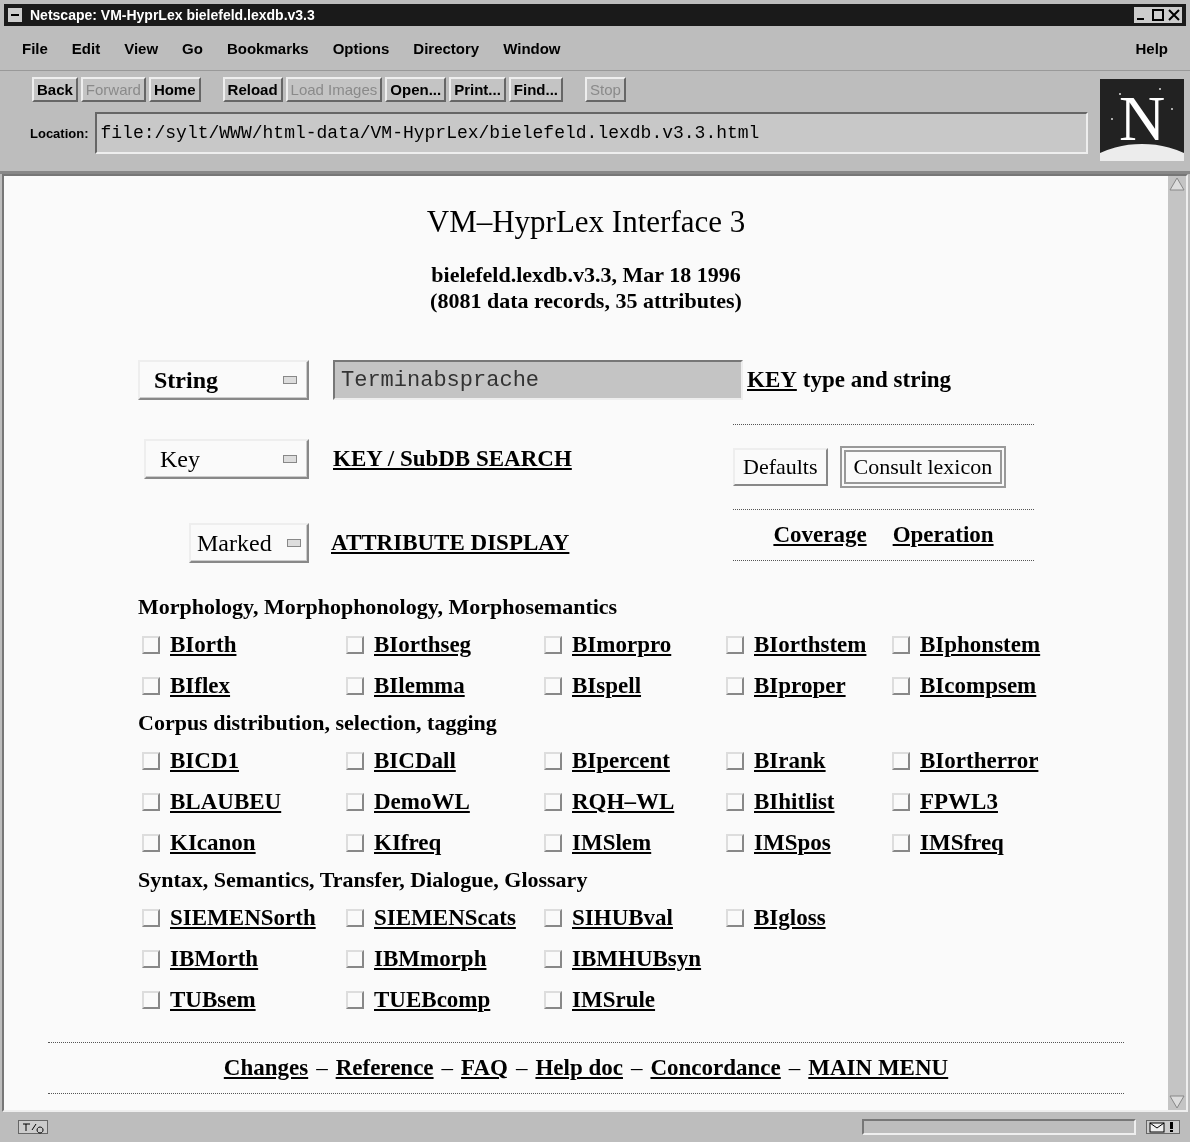  What do you see at coordinates (591, 133) in the screenshot?
I see `location-field: file:/sylt/WWW/html-data/VM-HyprLex/bielefeld.lexdb.v3.3.html` at bounding box center [591, 133].